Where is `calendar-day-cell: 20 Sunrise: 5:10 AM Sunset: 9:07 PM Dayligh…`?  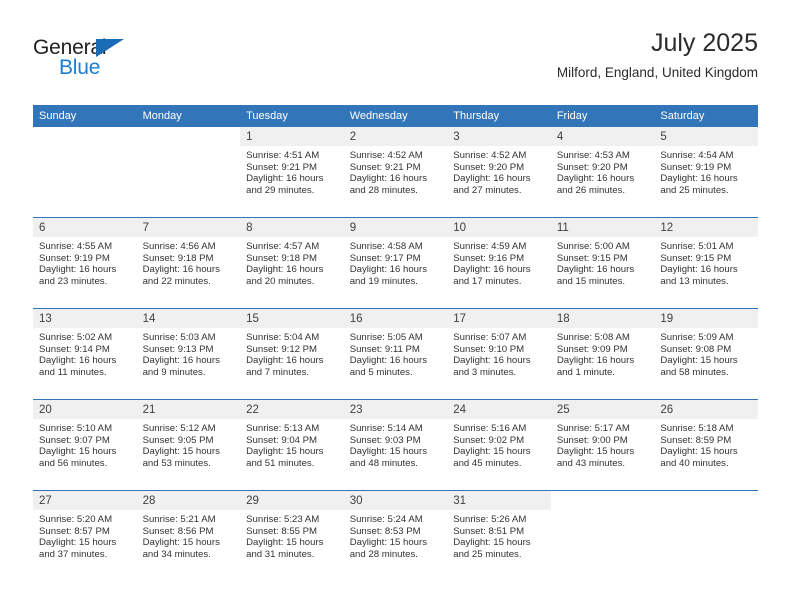 calendar-day-cell: 20 Sunrise: 5:10 AM Sunset: 9:07 PM Dayligh… is located at coordinates (85, 445).